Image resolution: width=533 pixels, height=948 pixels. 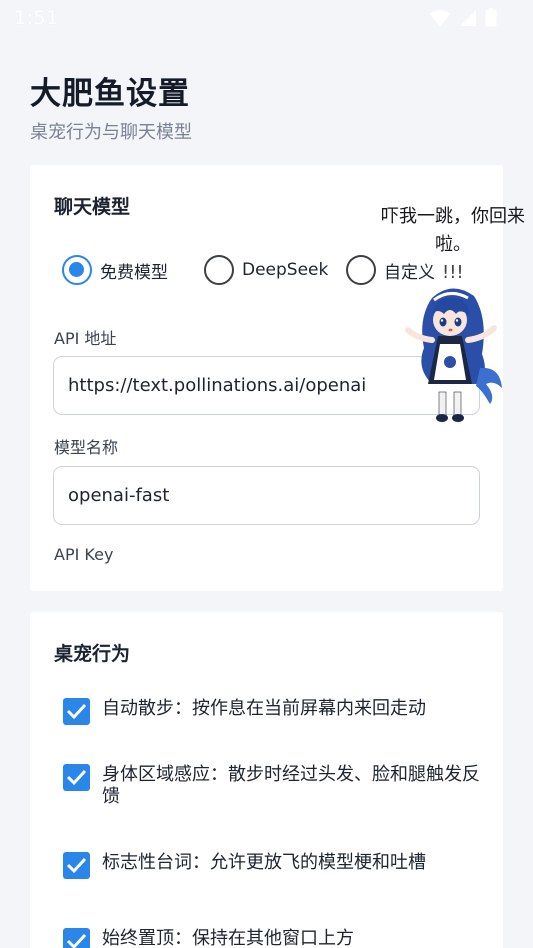 What do you see at coordinates (266, 18) in the screenshot?
I see `status-bar: 1:51` at bounding box center [266, 18].